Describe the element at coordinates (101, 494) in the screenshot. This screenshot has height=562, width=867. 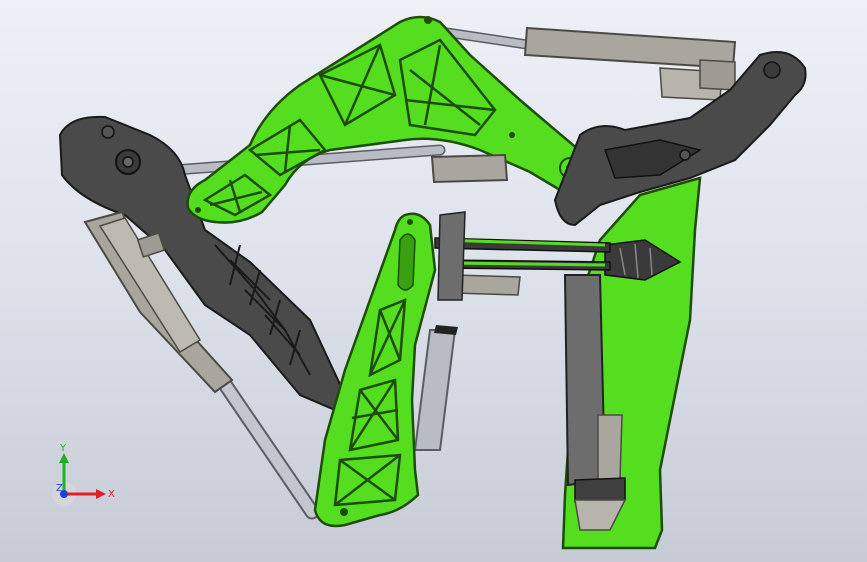
I see `x-arrowhead-icon` at that location.